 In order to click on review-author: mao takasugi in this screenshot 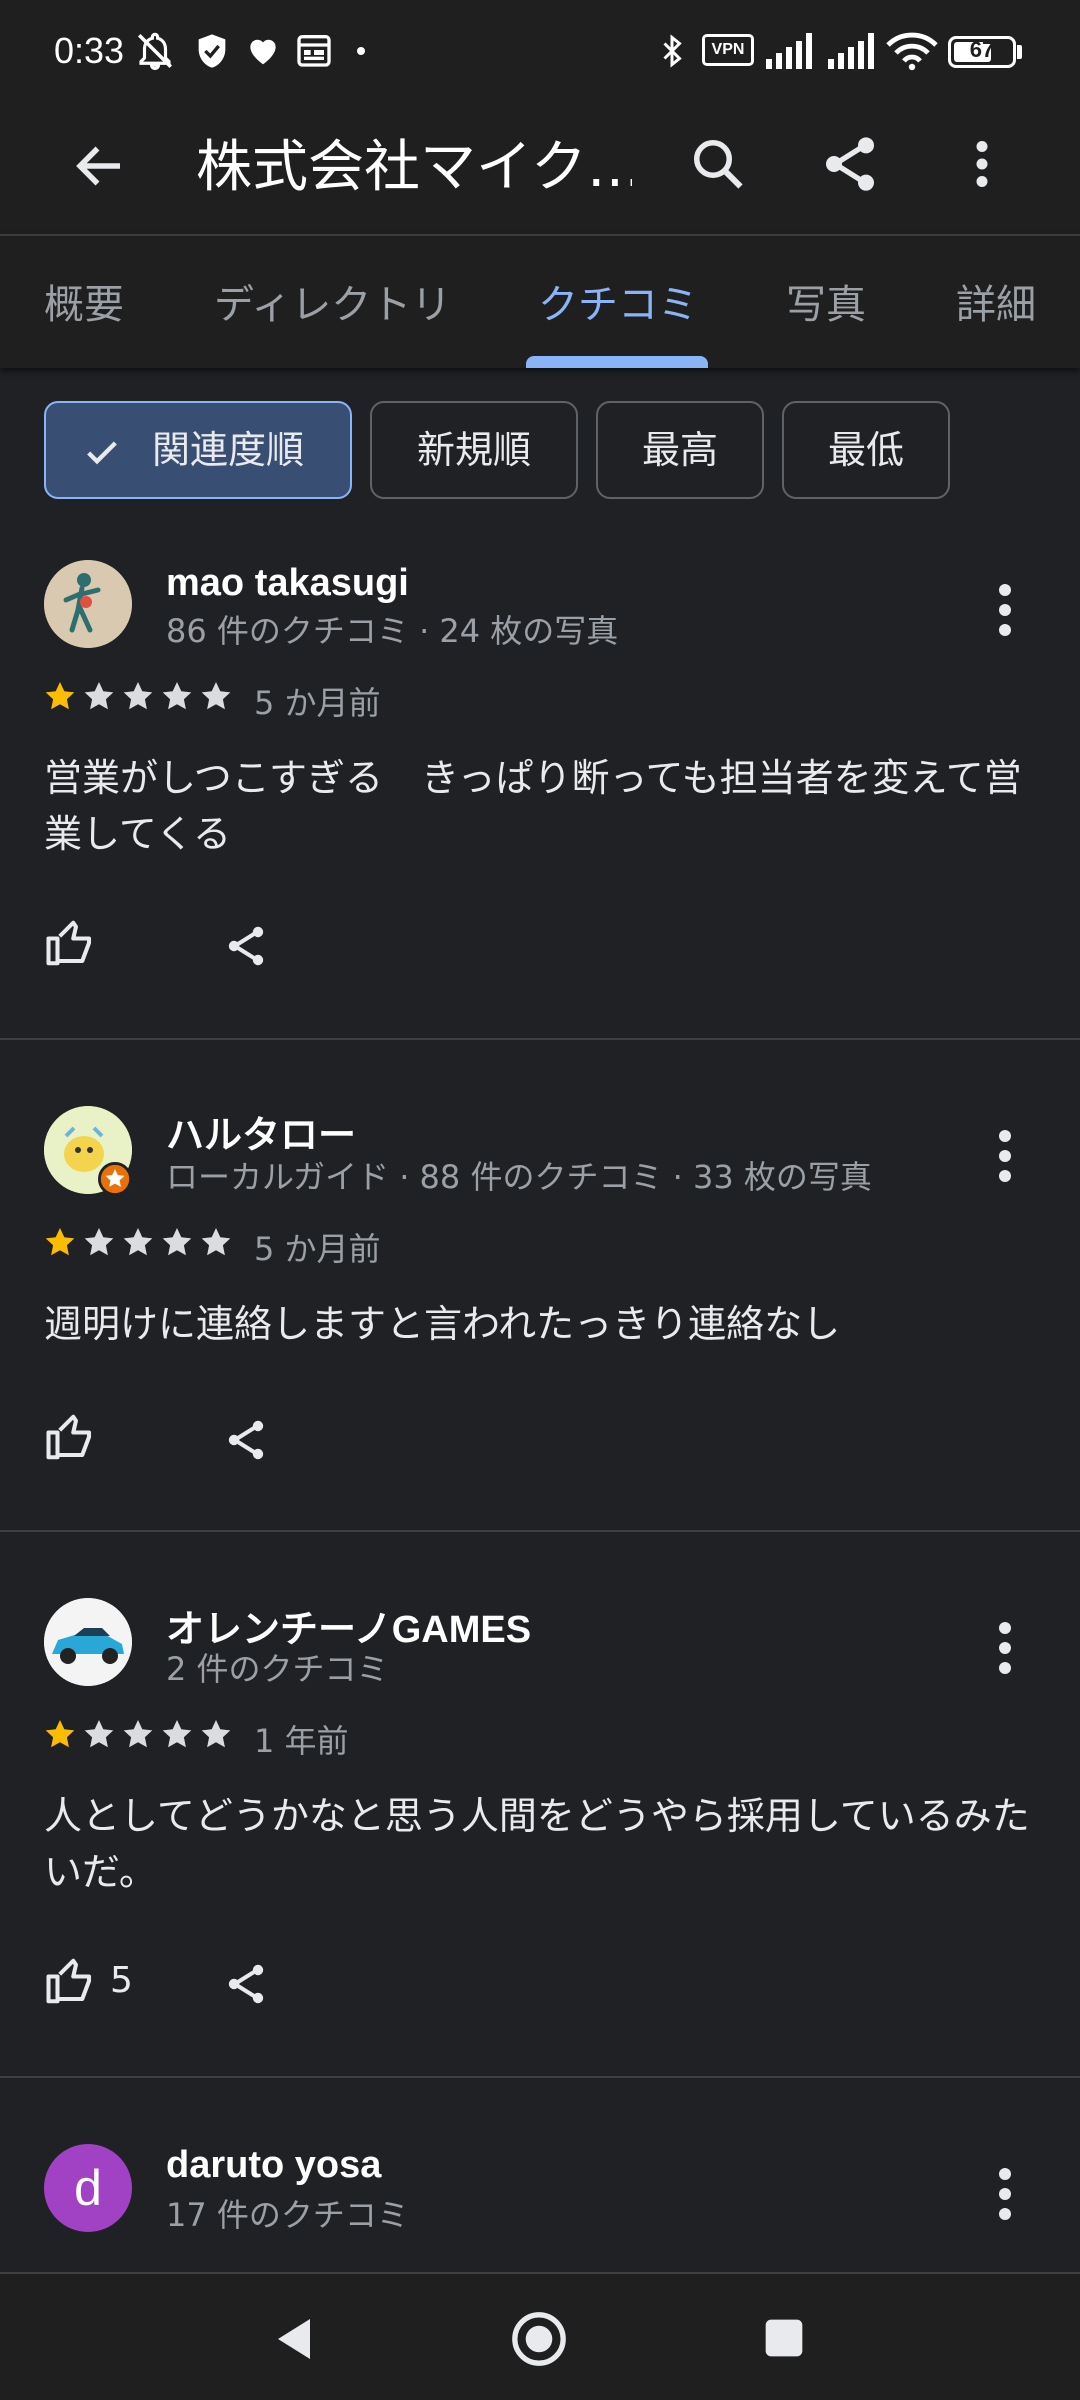, I will do `click(287, 583)`.